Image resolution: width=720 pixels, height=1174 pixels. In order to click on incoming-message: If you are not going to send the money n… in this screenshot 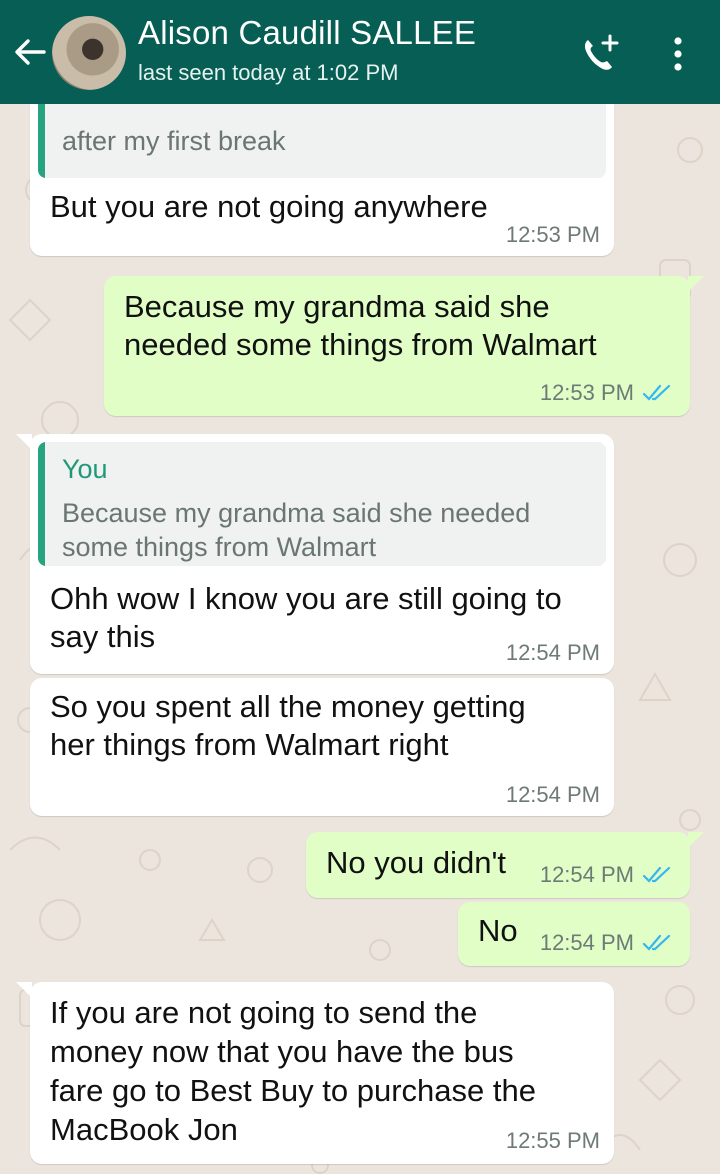, I will do `click(322, 1073)`.